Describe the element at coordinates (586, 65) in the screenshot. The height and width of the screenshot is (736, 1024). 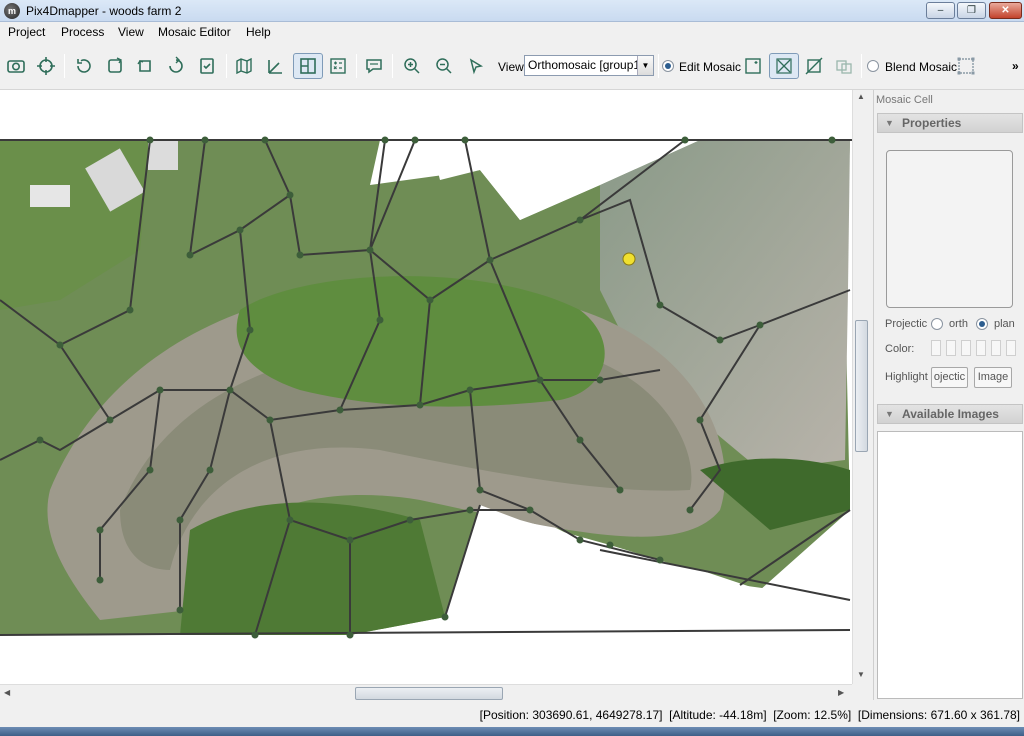
I see `view-dropdown-value: Orthomosaic [group1]` at that location.